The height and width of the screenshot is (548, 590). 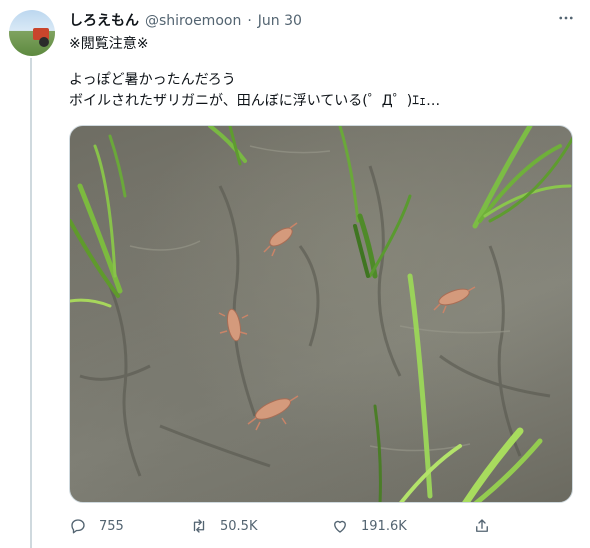 What do you see at coordinates (109, 44) in the screenshot?
I see `tweet-text-line-1: ※閲覧注意※` at bounding box center [109, 44].